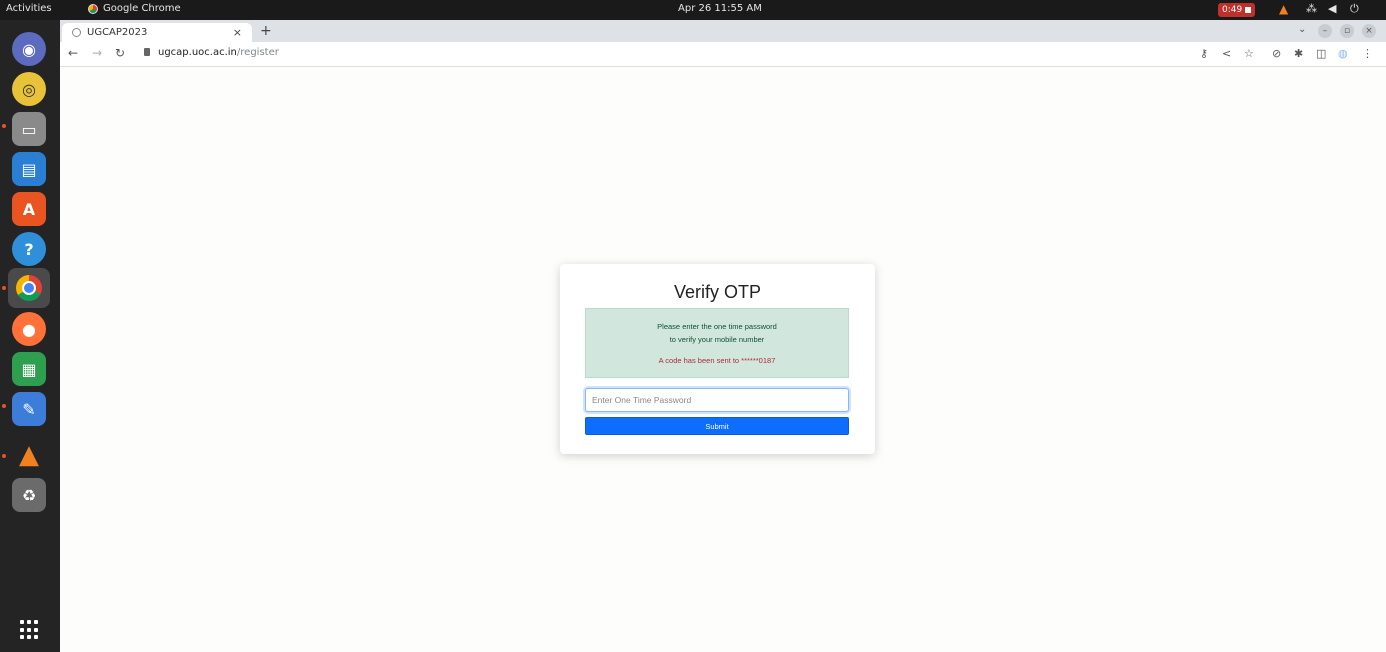  Describe the element at coordinates (1369, 31) in the screenshot. I see `close-window-icon: ×` at that location.